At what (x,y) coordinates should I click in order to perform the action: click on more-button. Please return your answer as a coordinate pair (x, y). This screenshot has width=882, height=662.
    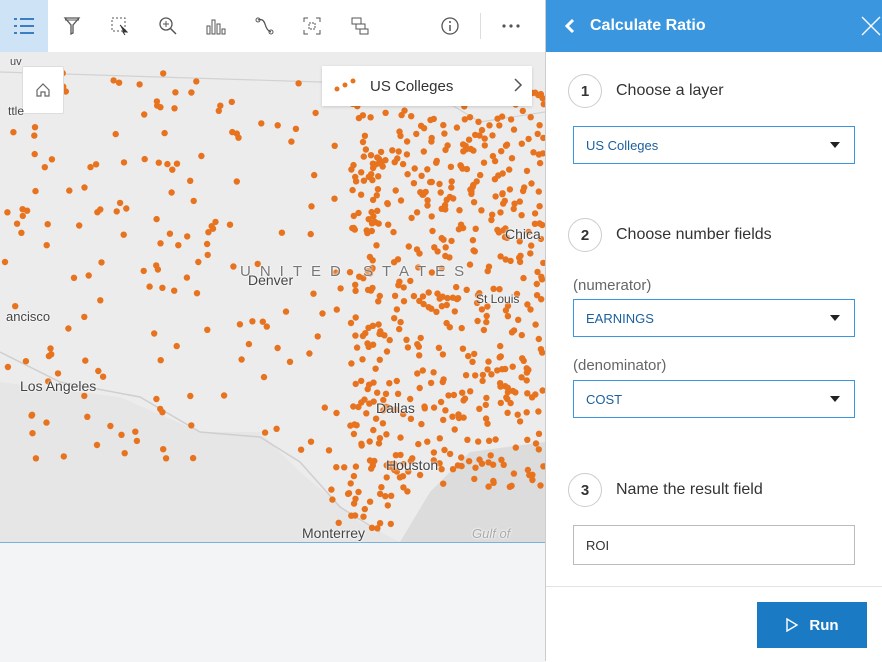
    Looking at the image, I should click on (511, 26).